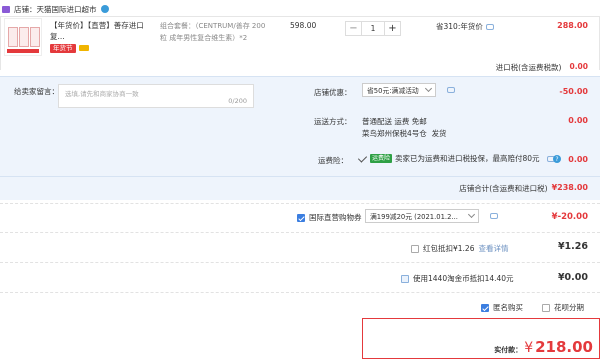 The image size is (600, 359). Describe the element at coordinates (485, 307) in the screenshot. I see `anonymous-checkbox` at that location.